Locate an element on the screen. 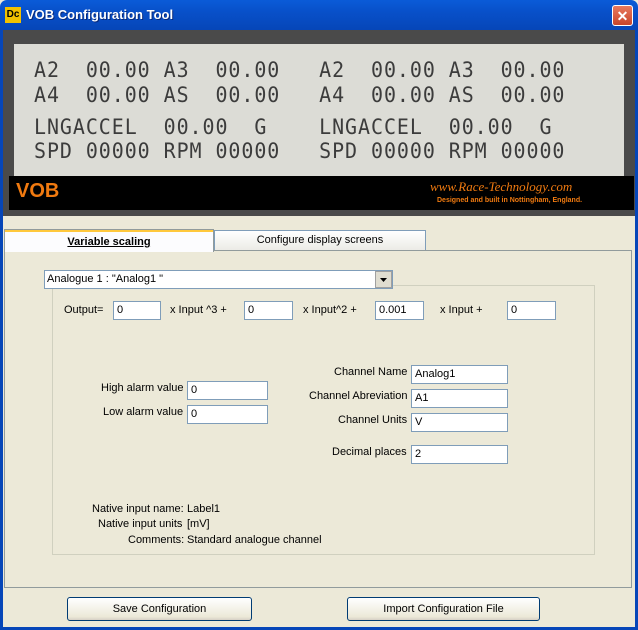  decimal-places-input: 2 is located at coordinates (459, 454).